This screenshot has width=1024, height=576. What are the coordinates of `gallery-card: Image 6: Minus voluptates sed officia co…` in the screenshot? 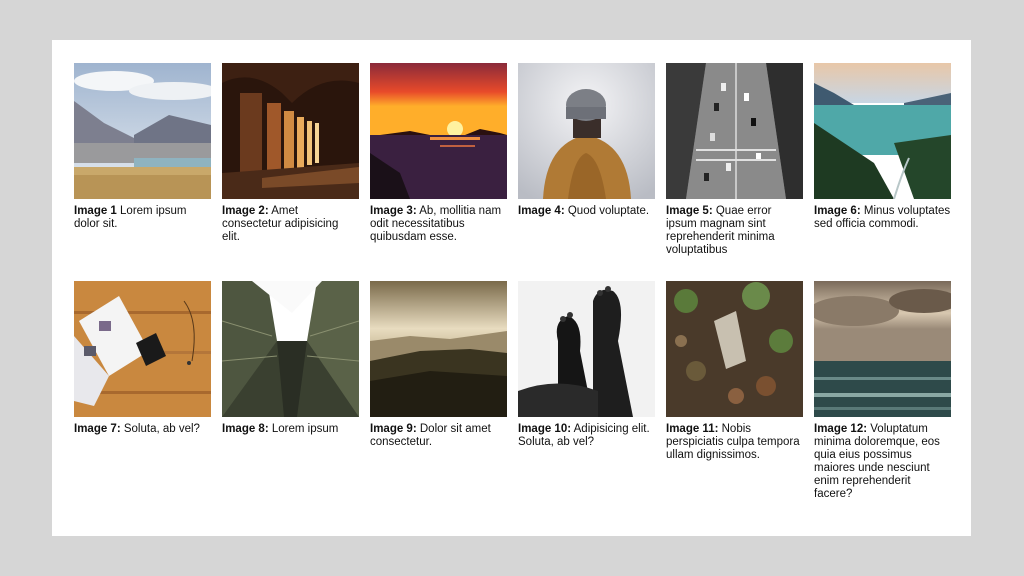 It's located at (882, 172).